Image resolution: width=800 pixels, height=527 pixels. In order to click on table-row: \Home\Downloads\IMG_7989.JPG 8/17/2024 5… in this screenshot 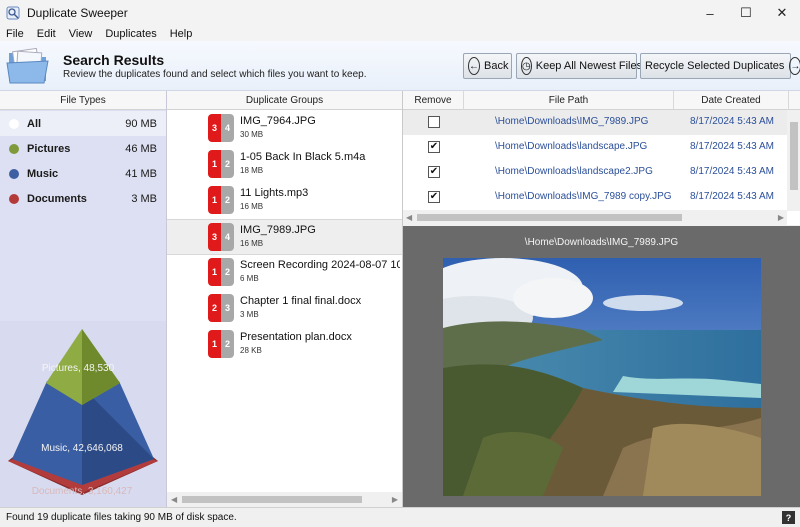, I will do `click(595, 122)`.